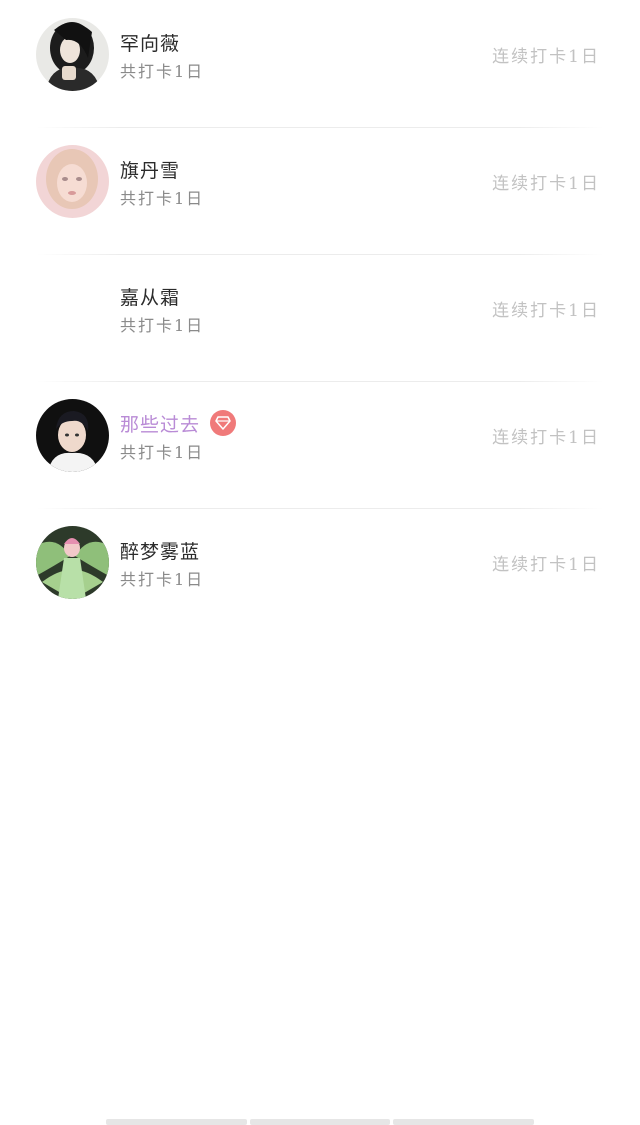 This screenshot has width=640, height=1125. I want to click on name-line: 旗丹雪, so click(150, 169).